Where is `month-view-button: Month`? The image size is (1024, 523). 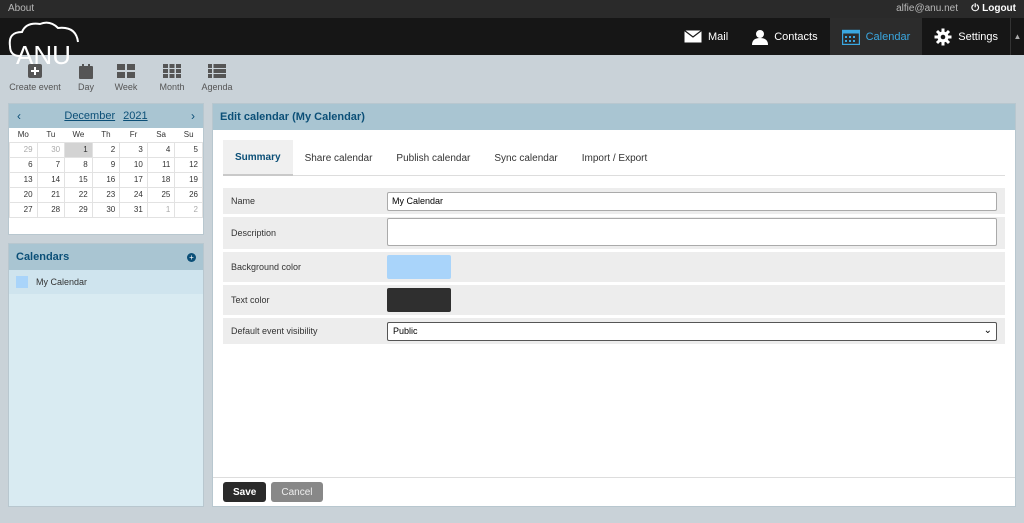 month-view-button: Month is located at coordinates (172, 80).